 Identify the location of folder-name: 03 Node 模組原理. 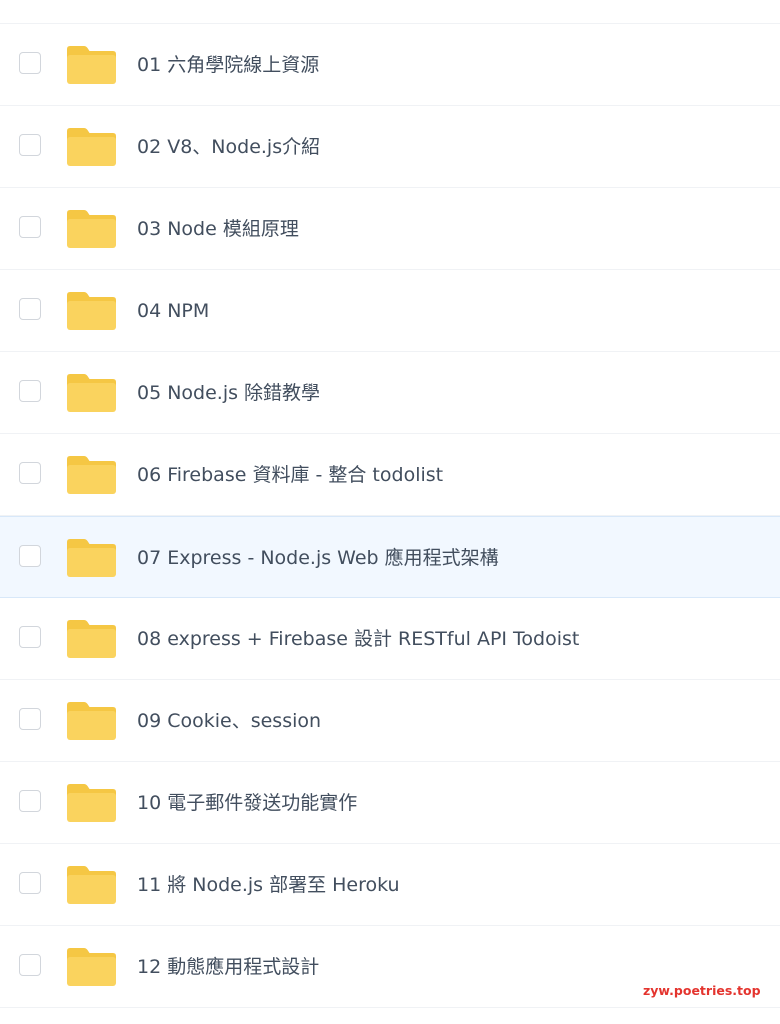
(218, 229).